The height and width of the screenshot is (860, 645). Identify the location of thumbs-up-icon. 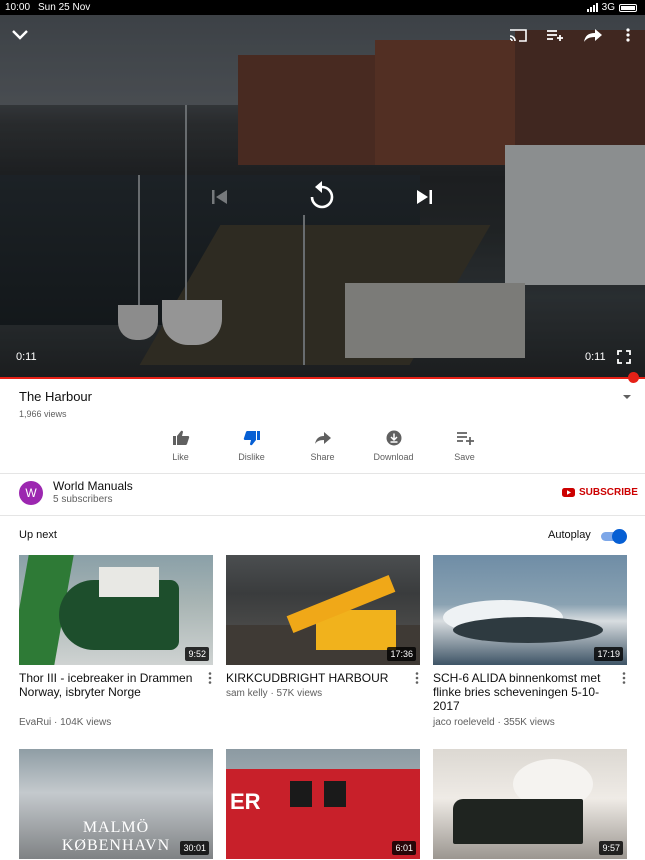
(180, 437).